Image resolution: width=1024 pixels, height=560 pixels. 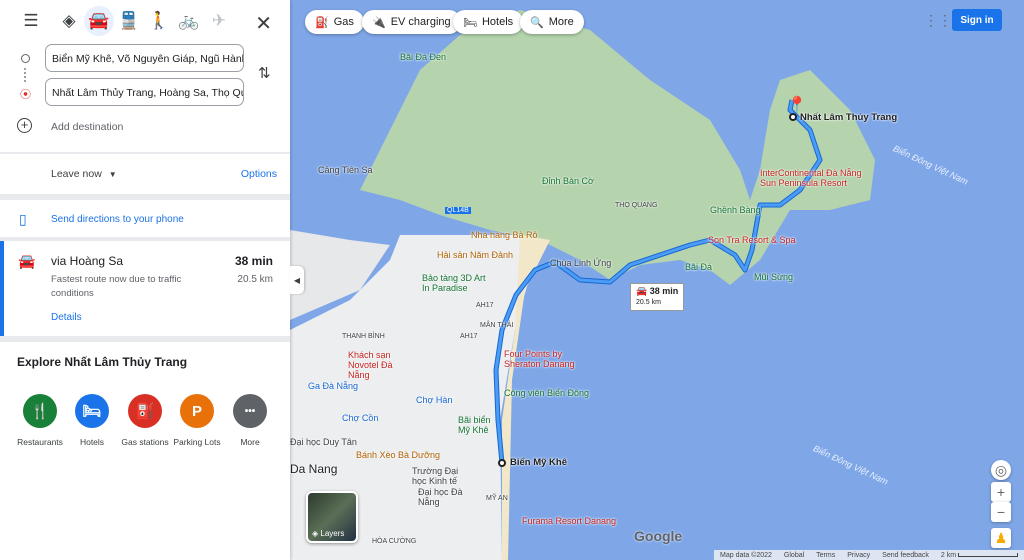 I want to click on map-label: Nhà hàng Bà Rô, so click(x=504, y=235).